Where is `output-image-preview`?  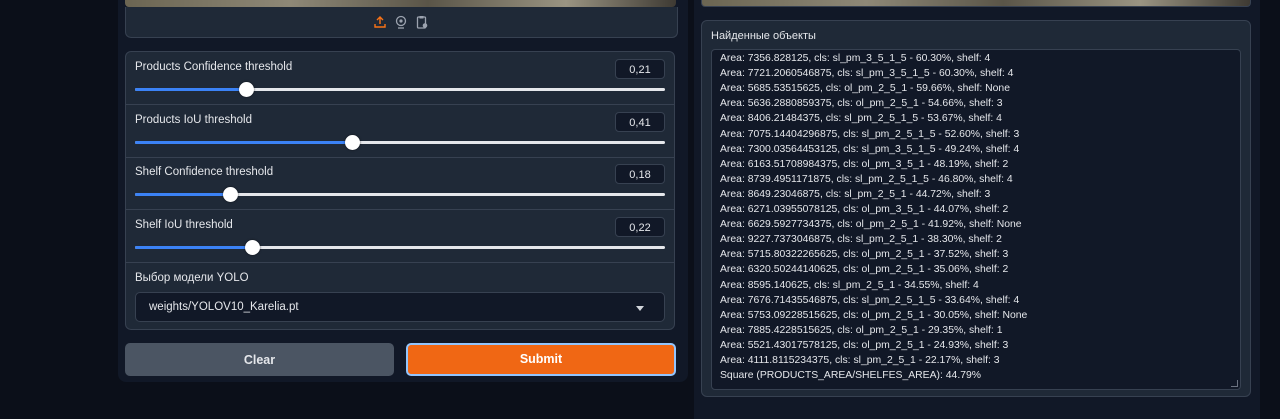 output-image-preview is located at coordinates (976, 3).